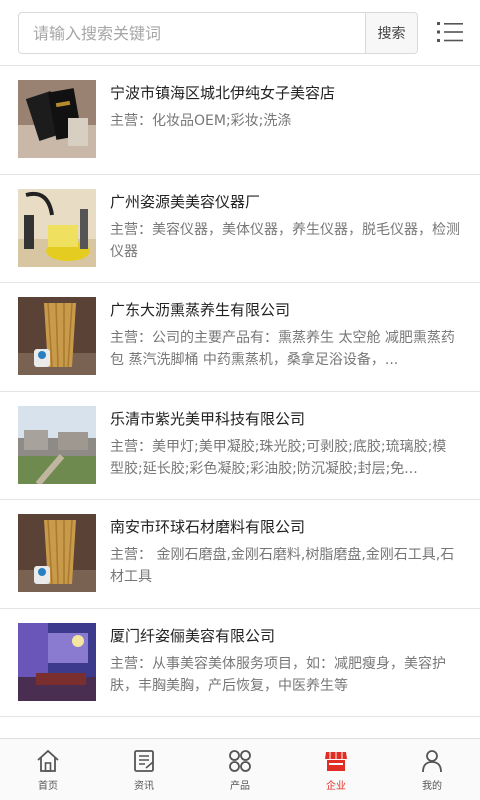 The image size is (480, 800). I want to click on spa-room-thumbnail, so click(57, 661).